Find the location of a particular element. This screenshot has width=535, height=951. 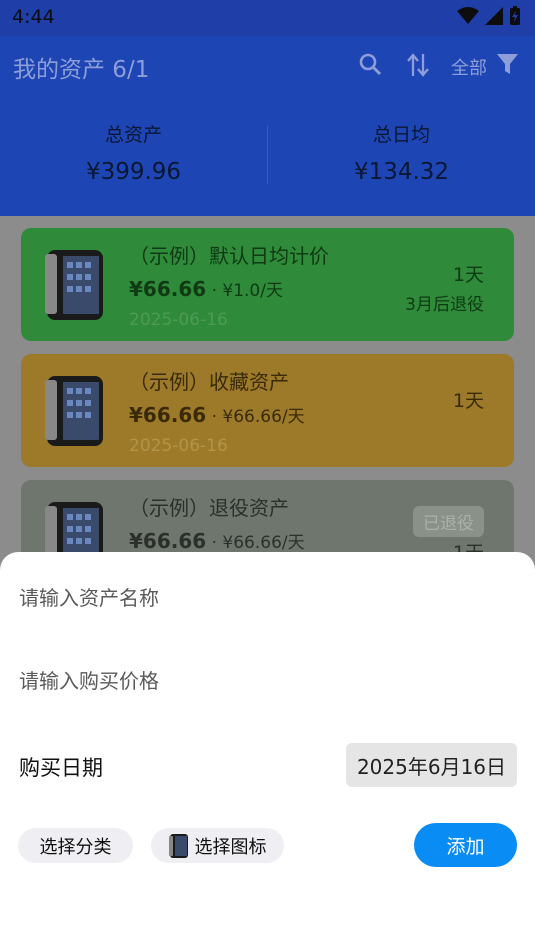

select-icon-button: 选择图标 is located at coordinates (217, 845).